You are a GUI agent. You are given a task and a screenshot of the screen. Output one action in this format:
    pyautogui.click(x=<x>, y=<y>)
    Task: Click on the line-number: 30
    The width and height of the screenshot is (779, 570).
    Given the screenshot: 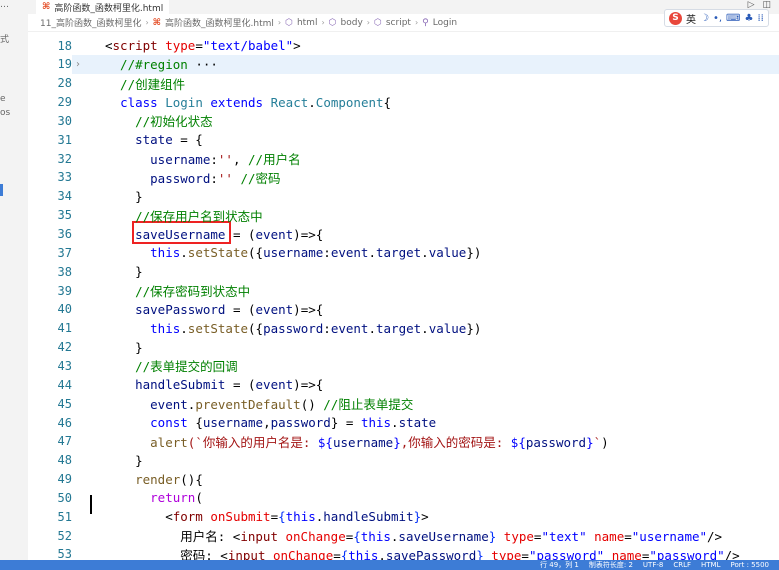 What is the action you would take?
    pyautogui.click(x=64, y=120)
    